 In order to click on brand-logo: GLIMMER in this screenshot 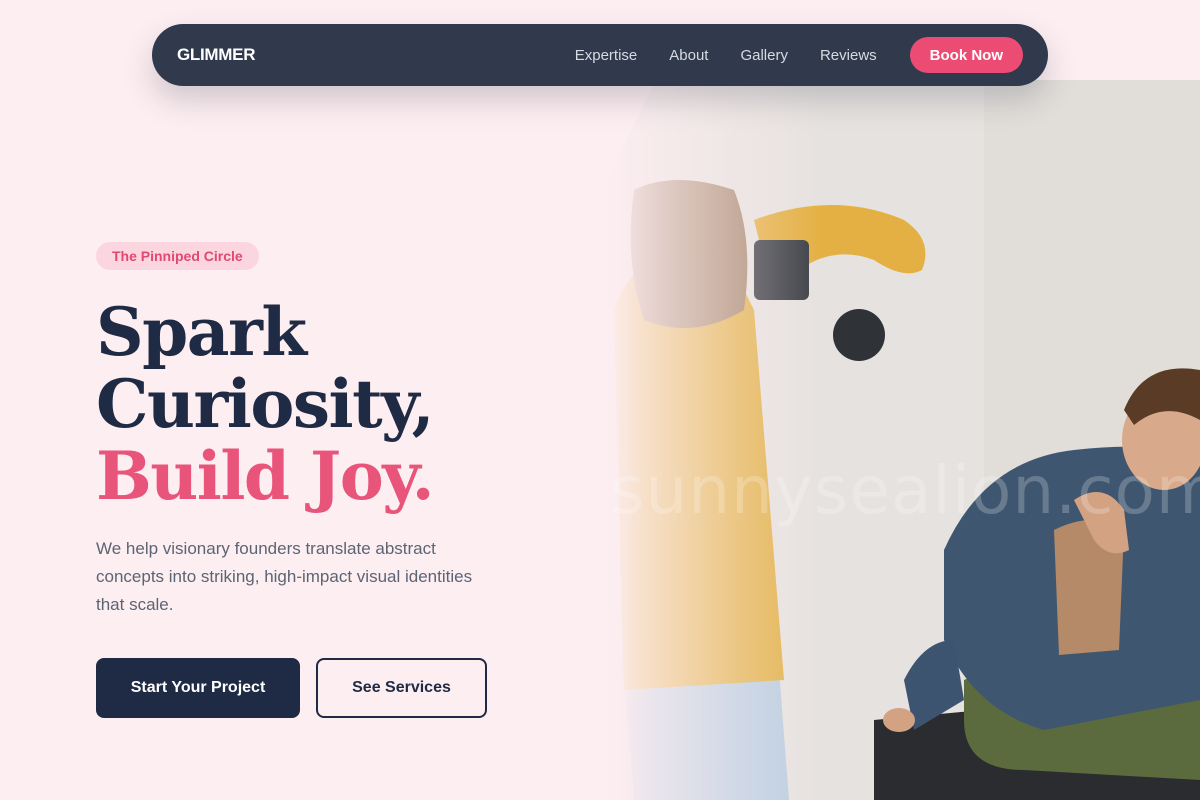, I will do `click(216, 55)`.